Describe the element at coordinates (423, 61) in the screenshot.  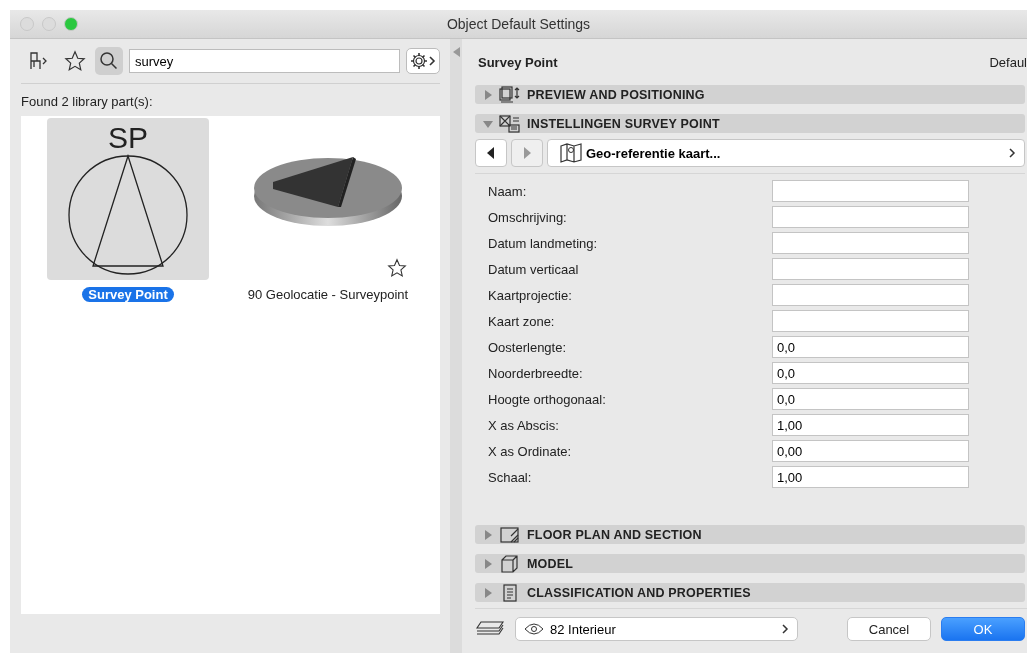
I see `settings-button` at that location.